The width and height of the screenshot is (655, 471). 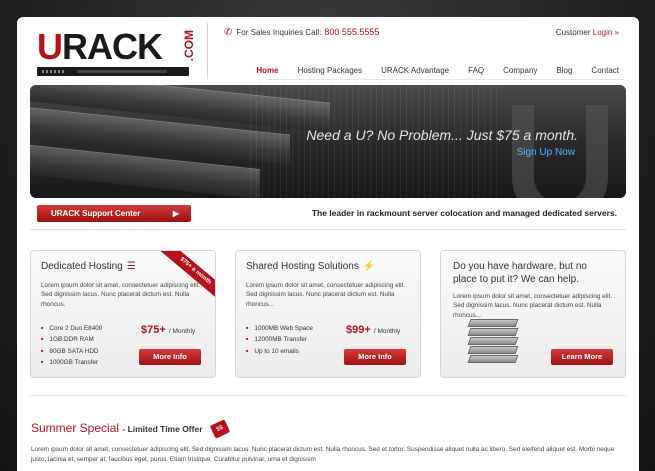 I want to click on price-value: $99+, so click(x=358, y=330).